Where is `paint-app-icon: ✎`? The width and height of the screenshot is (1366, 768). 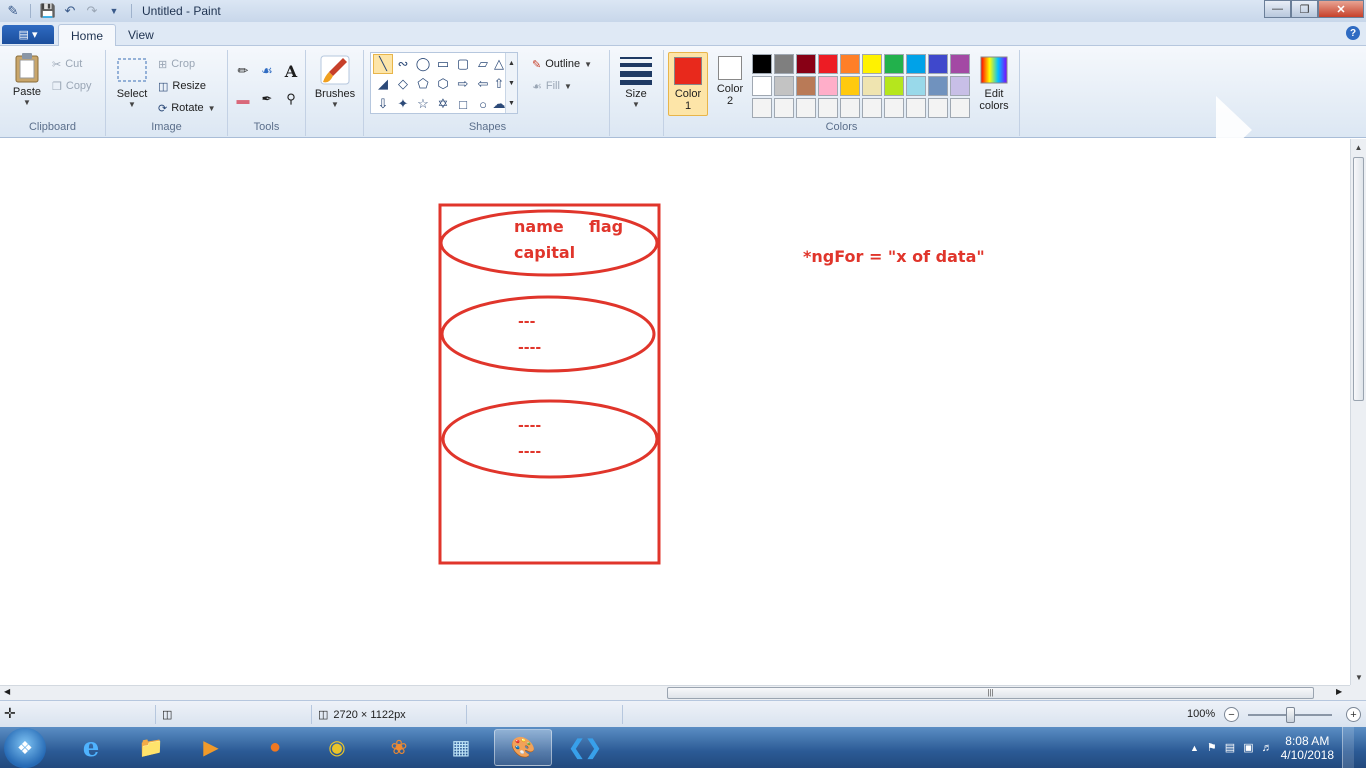 paint-app-icon: ✎ is located at coordinates (13, 11).